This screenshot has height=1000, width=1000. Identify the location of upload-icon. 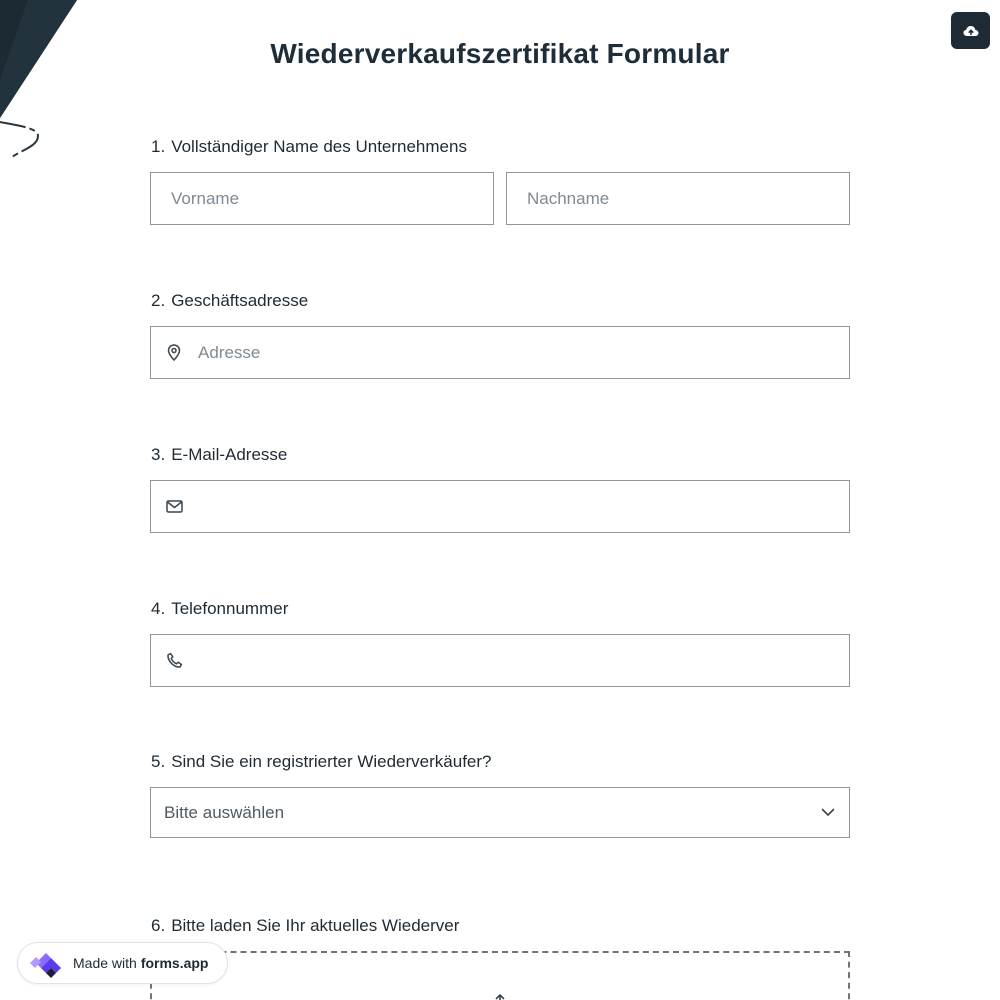
(500, 997).